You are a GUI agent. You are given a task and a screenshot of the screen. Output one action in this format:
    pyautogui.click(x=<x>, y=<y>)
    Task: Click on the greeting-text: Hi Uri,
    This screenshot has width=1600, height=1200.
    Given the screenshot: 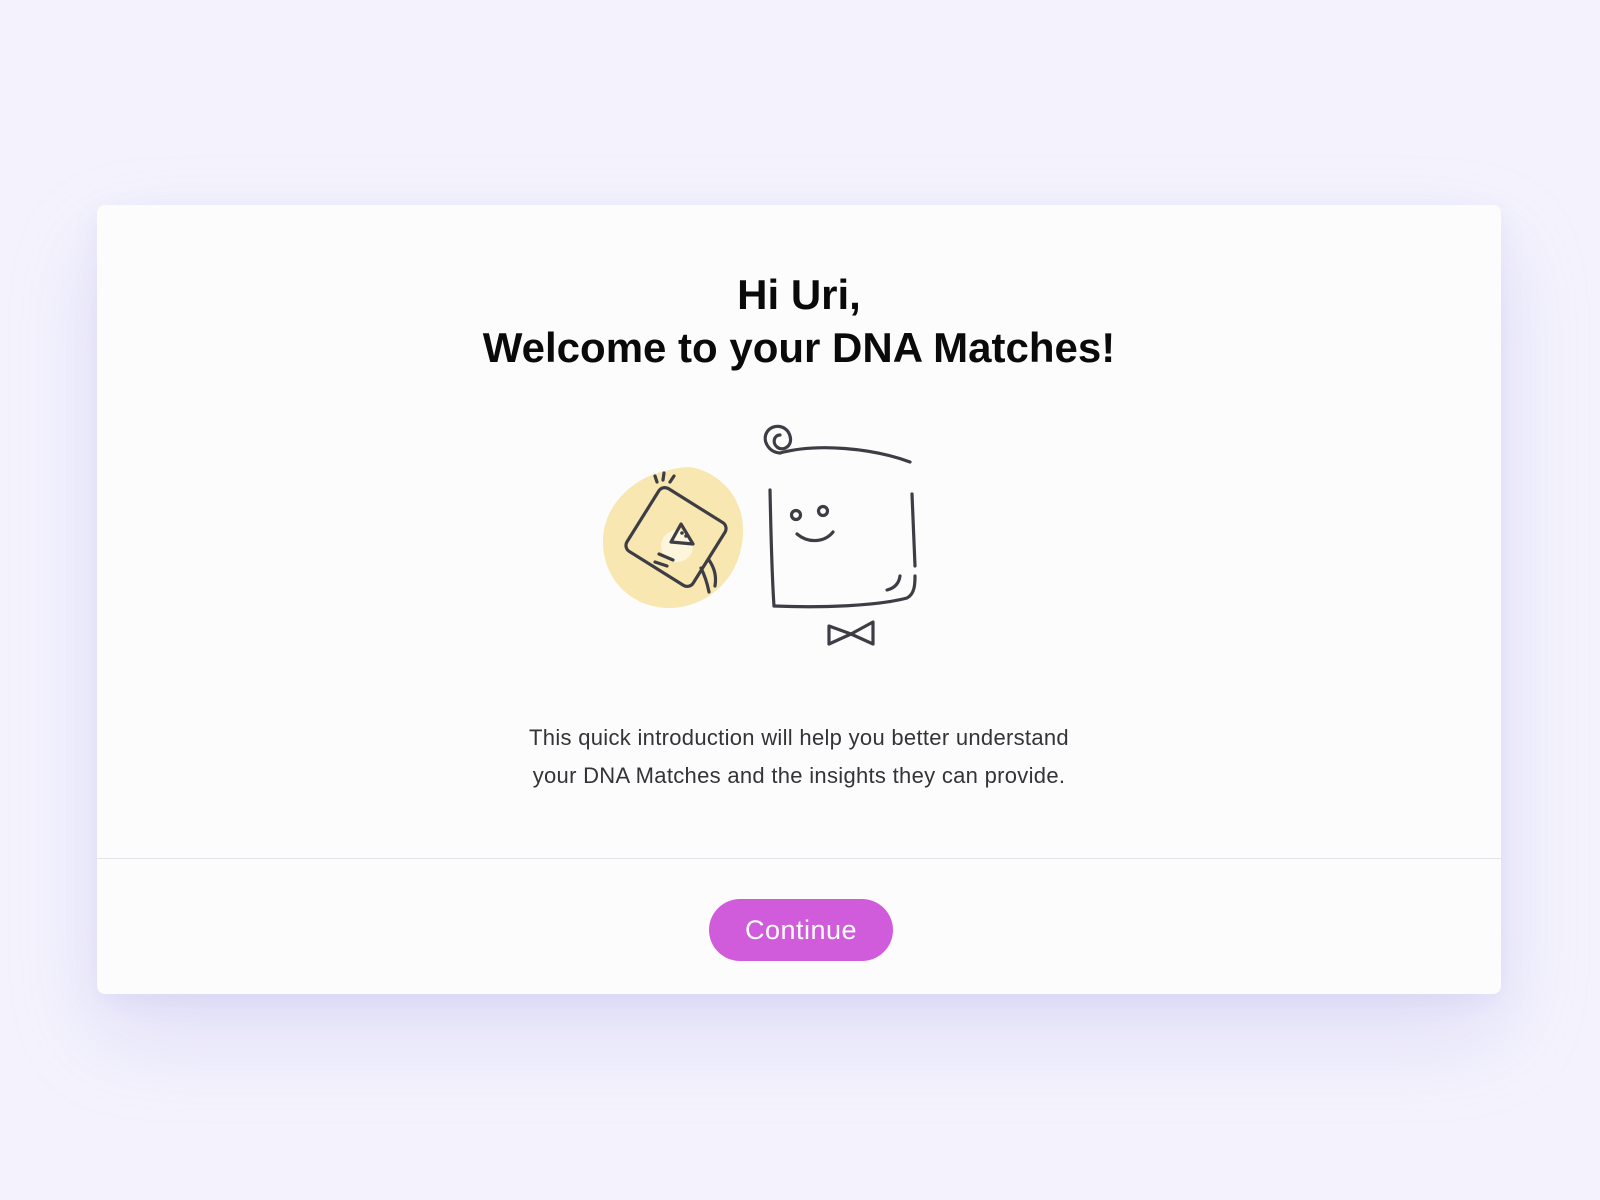 What is the action you would take?
    pyautogui.click(x=799, y=294)
    